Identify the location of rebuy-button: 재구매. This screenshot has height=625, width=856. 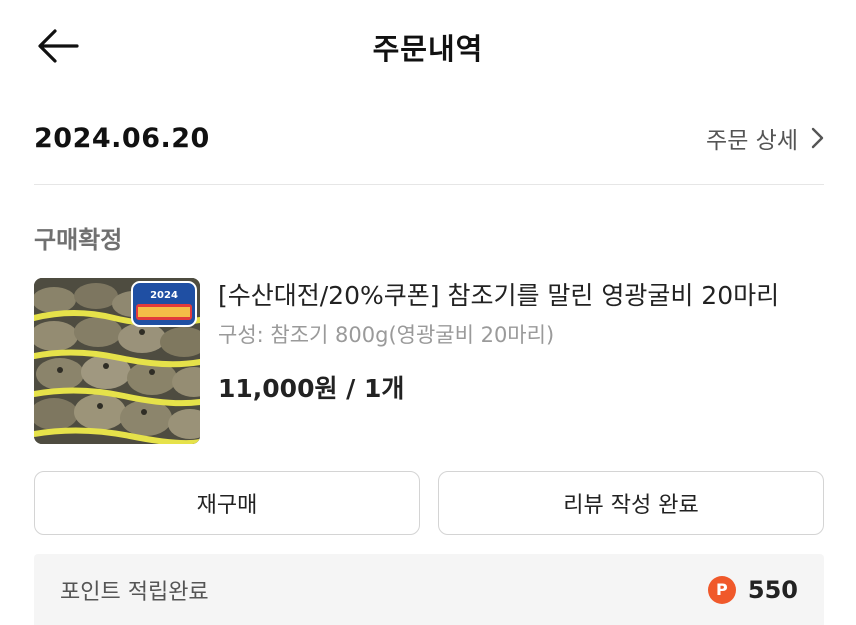
(227, 503).